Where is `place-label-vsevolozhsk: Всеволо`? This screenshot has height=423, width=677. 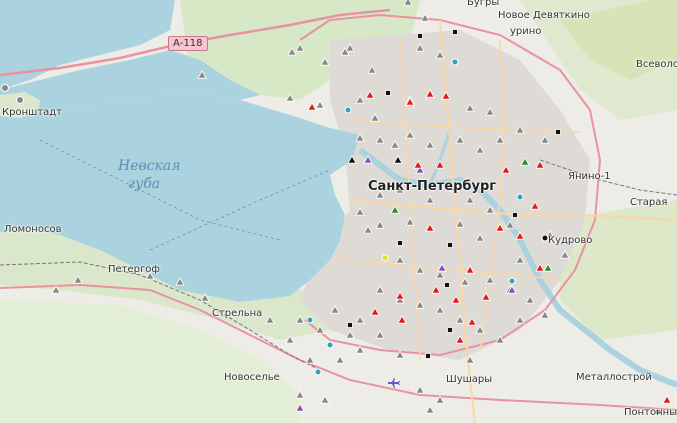
place-label-vsevolozhsk: Всеволо is located at coordinates (656, 64).